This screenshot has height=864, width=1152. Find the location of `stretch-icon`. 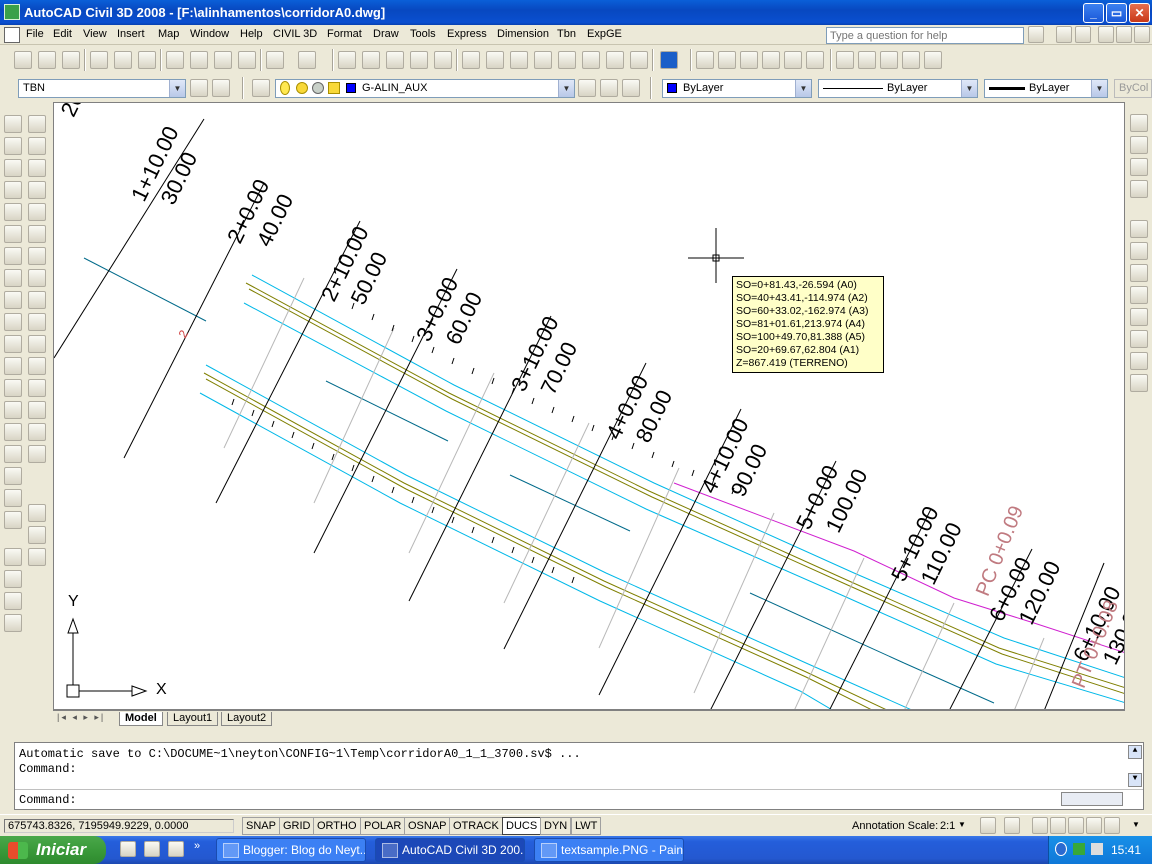

stretch-icon is located at coordinates (37, 300).